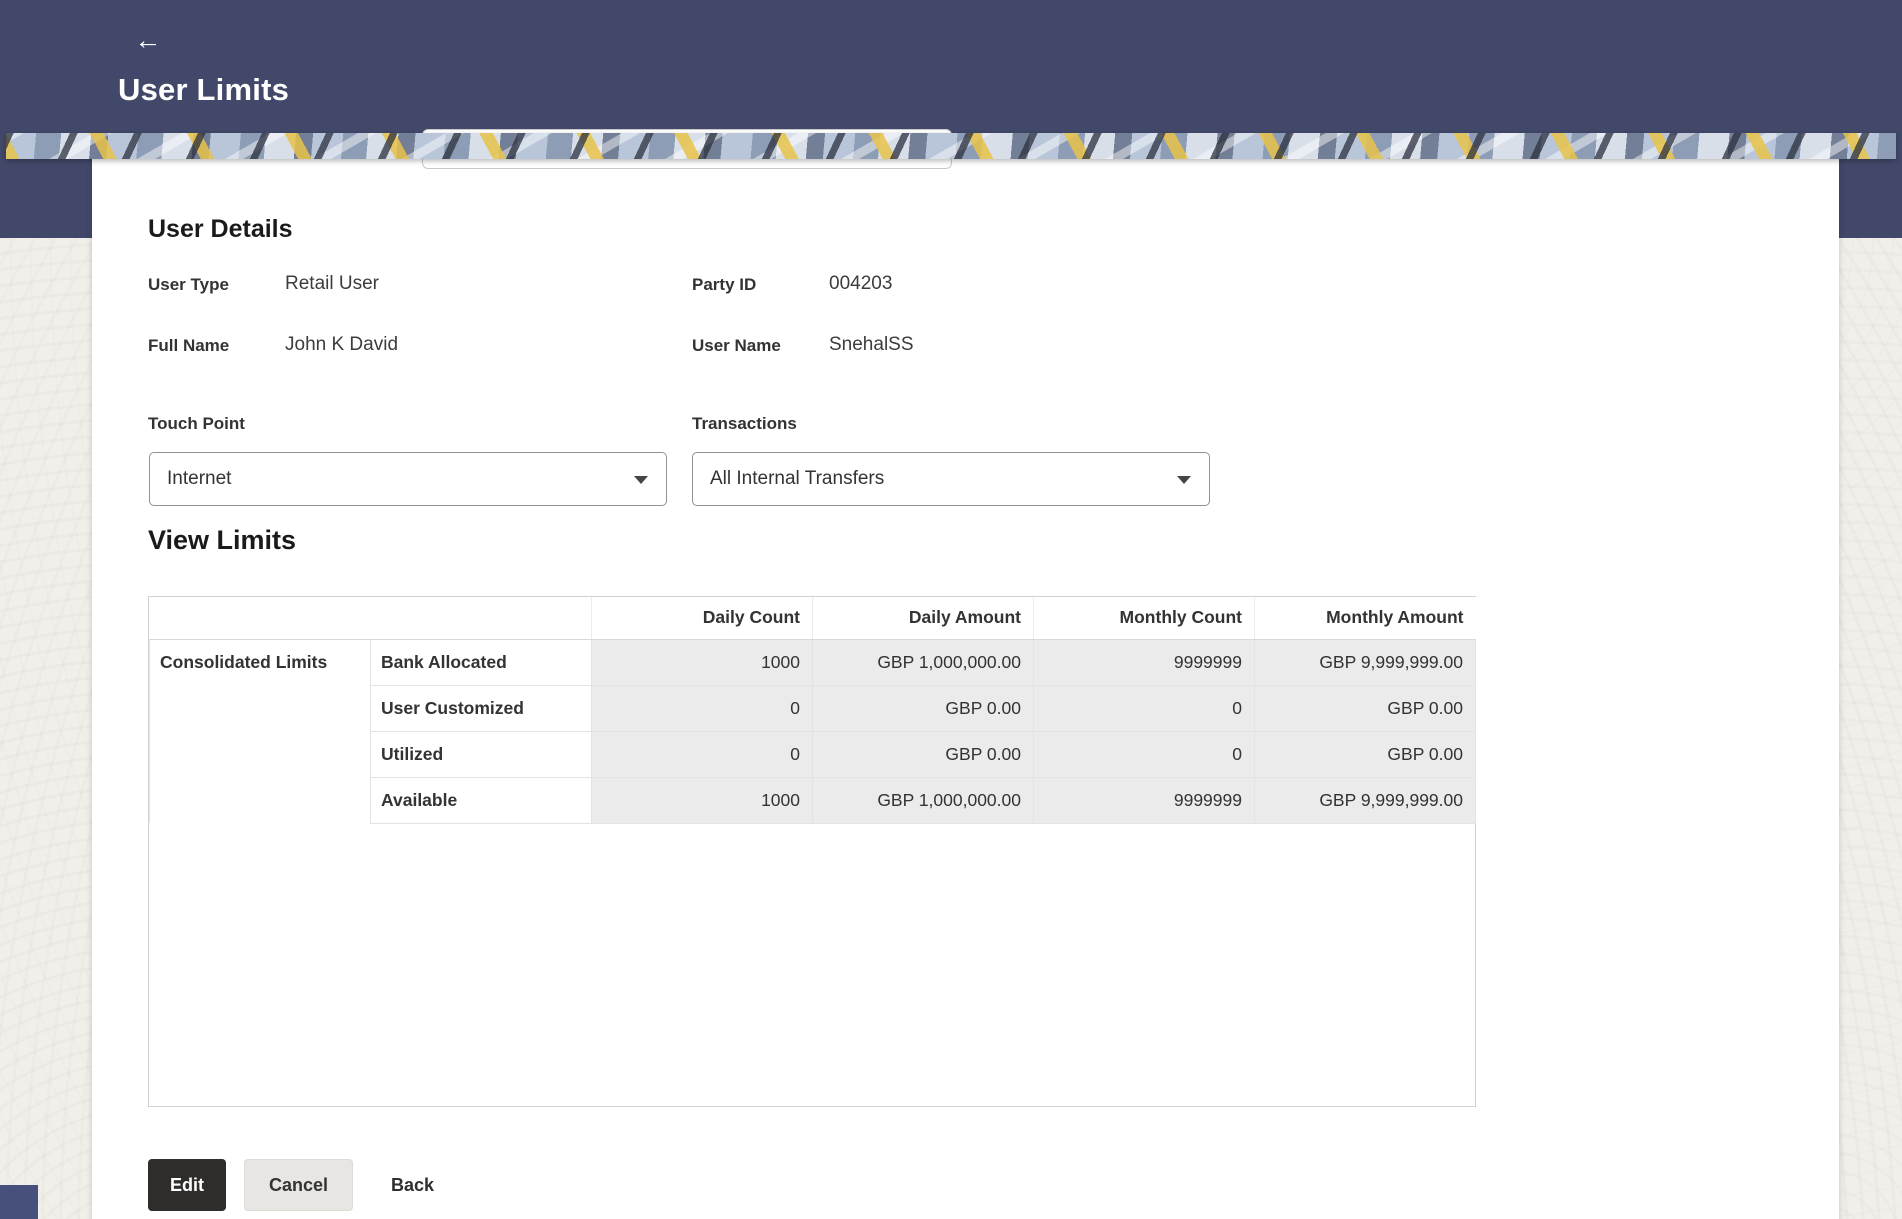 The width and height of the screenshot is (1902, 1219). What do you see at coordinates (923, 618) in the screenshot?
I see `header-daily-amount: Daily Amount` at bounding box center [923, 618].